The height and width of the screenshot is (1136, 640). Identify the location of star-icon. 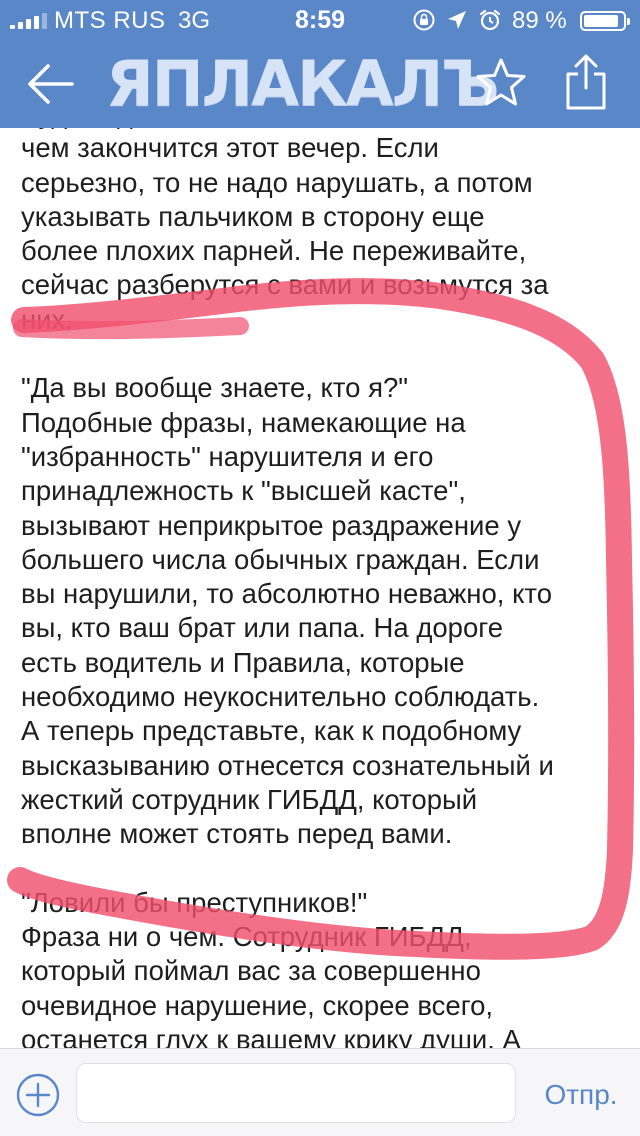
(501, 83).